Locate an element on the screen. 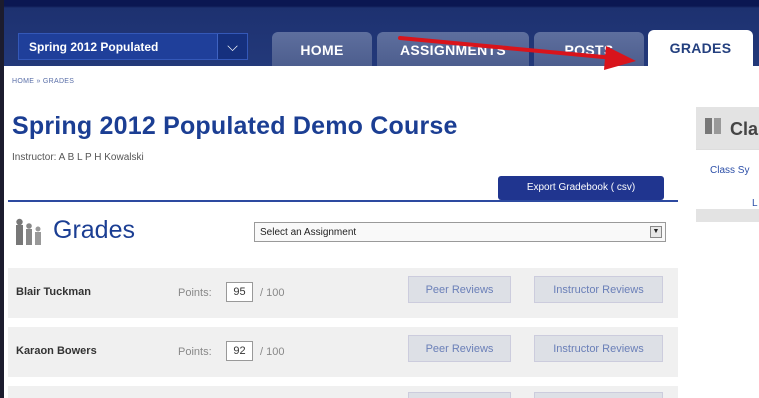 The image size is (759, 398). assignment-select: Select an Assignment ▼ is located at coordinates (460, 232).